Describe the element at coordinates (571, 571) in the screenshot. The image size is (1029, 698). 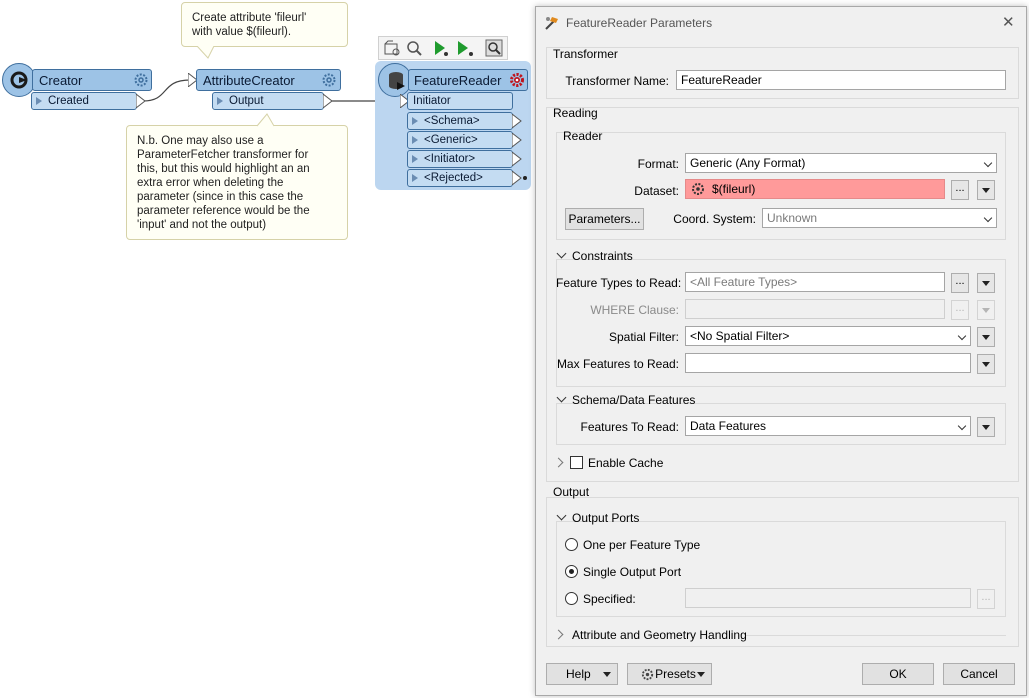
I see `radio-single-output-port` at that location.